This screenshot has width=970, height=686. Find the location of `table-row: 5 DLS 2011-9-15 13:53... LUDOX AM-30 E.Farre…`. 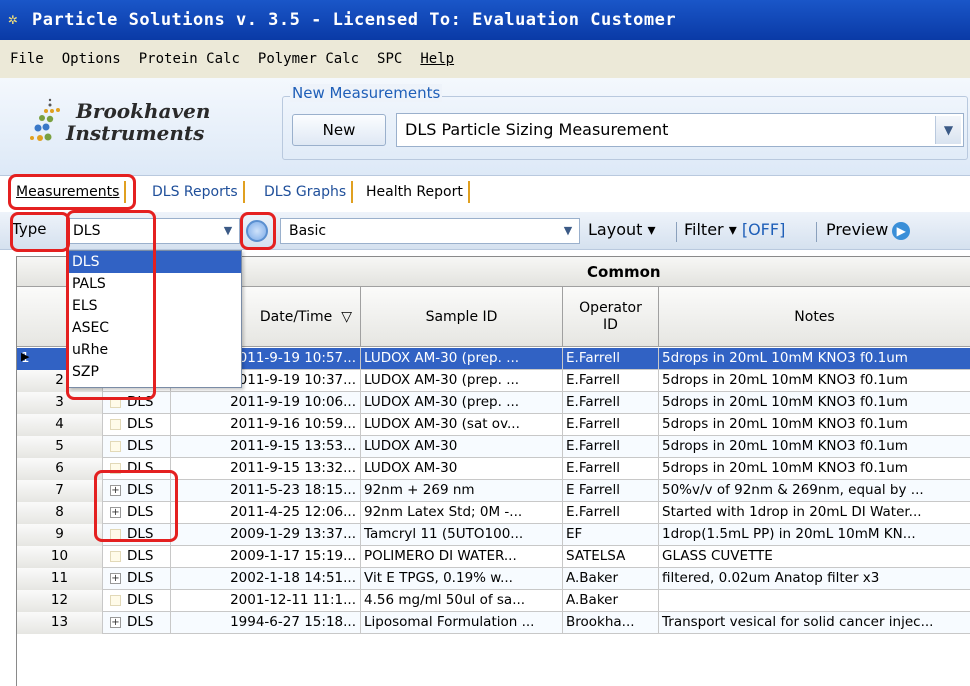

table-row: 5 DLS 2011-9-15 13:53... LUDOX AM-30 E.Farre… is located at coordinates (493, 447).